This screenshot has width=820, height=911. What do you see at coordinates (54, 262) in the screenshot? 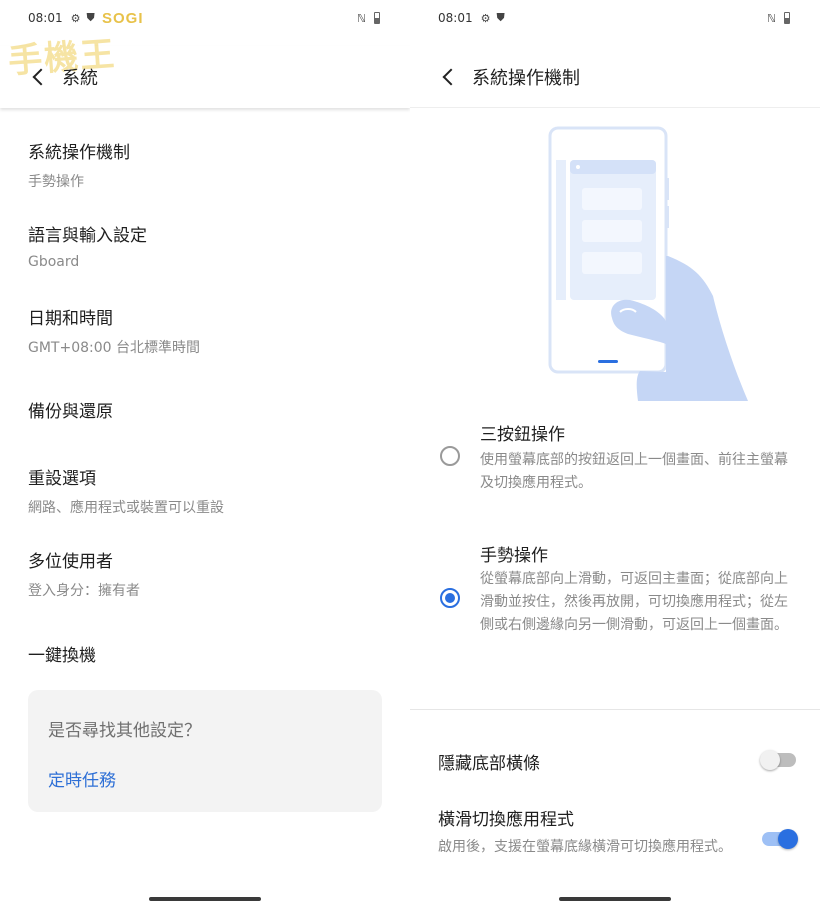
I see `item-subtitle: Gboard` at bounding box center [54, 262].